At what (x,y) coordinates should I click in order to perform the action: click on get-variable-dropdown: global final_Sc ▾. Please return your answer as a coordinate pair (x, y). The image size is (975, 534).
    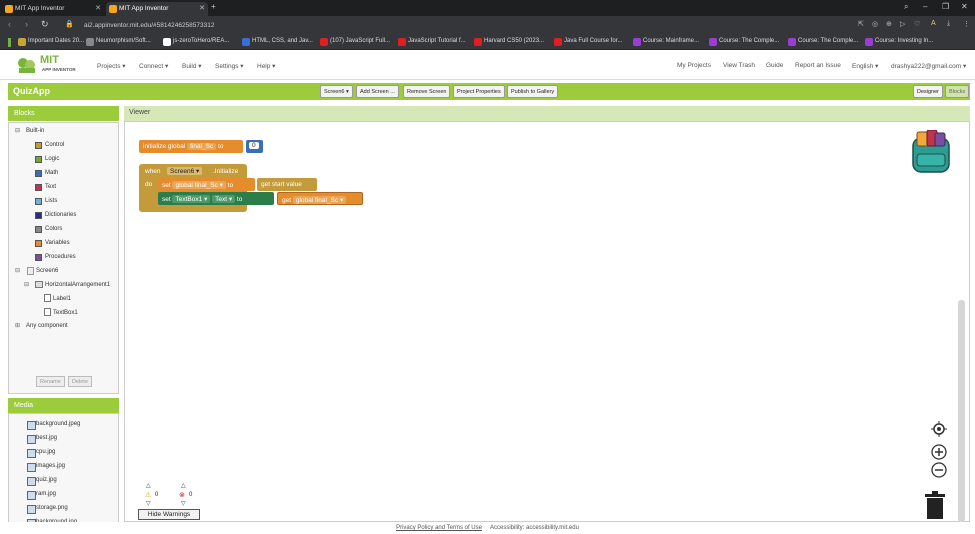
    Looking at the image, I should click on (319, 200).